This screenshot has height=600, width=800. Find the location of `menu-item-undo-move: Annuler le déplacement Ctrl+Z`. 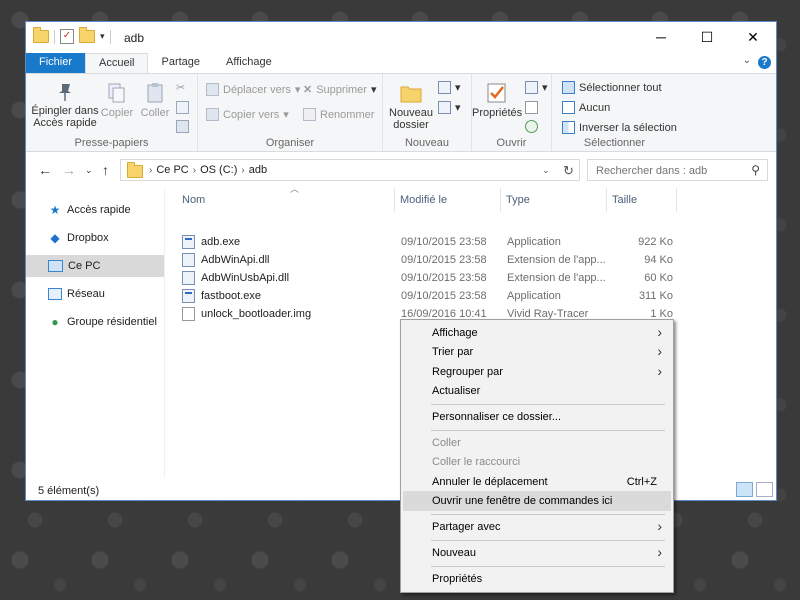

menu-item-undo-move: Annuler le déplacement Ctrl+Z is located at coordinates (537, 482).